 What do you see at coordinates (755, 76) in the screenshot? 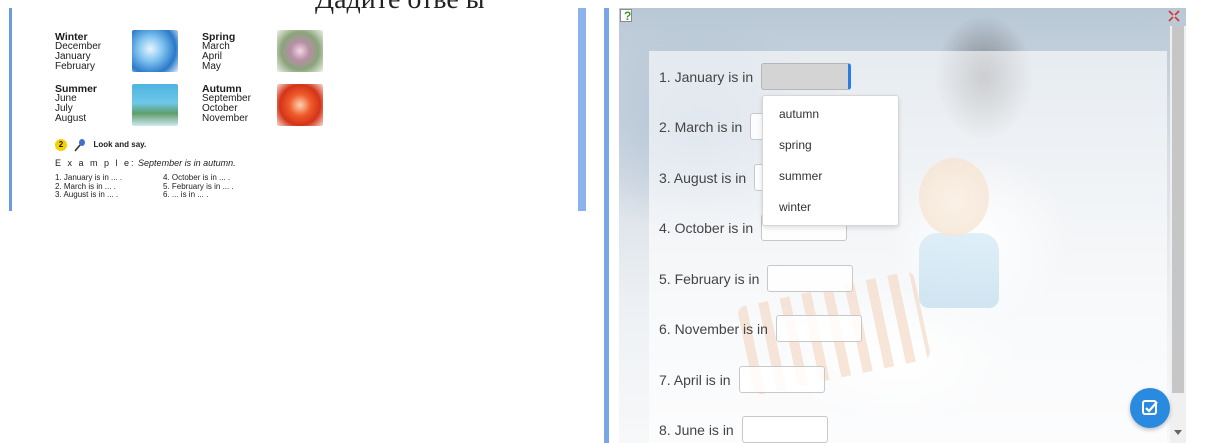
I see `question-1: 1. January is in` at bounding box center [755, 76].